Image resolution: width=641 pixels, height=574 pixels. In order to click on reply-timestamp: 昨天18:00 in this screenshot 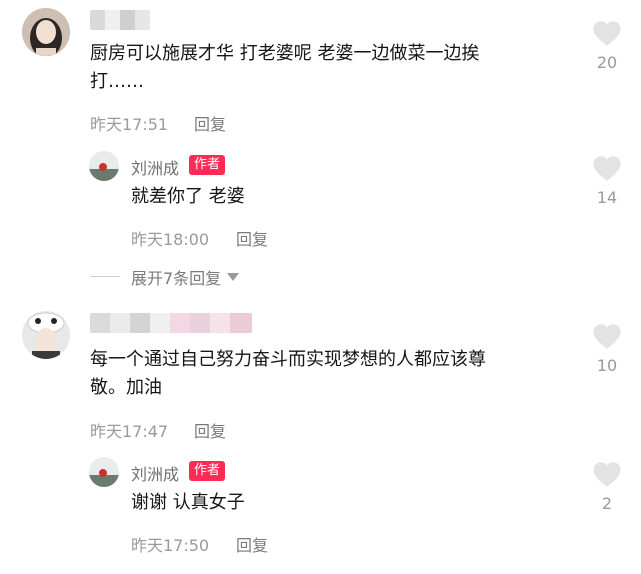, I will do `click(170, 239)`.